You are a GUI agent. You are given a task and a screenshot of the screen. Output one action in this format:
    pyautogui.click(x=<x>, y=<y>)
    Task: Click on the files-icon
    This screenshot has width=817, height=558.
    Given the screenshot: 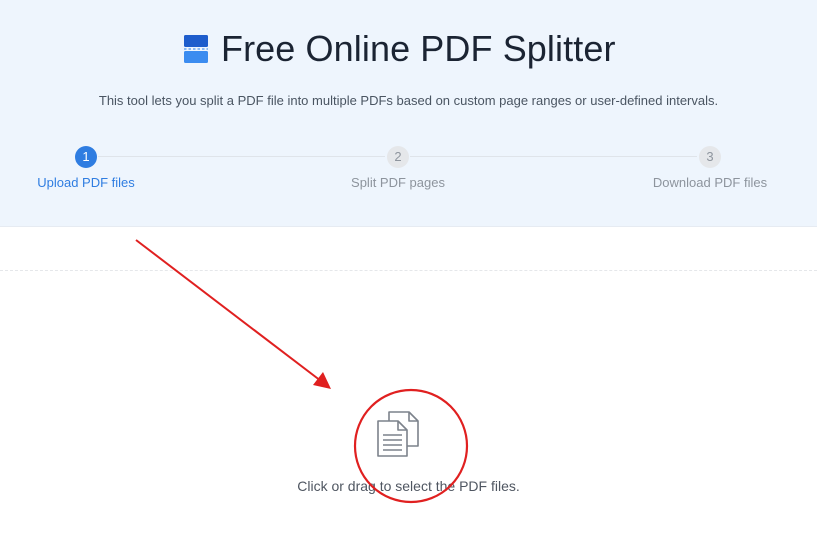 What is the action you would take?
    pyautogui.click(x=398, y=434)
    